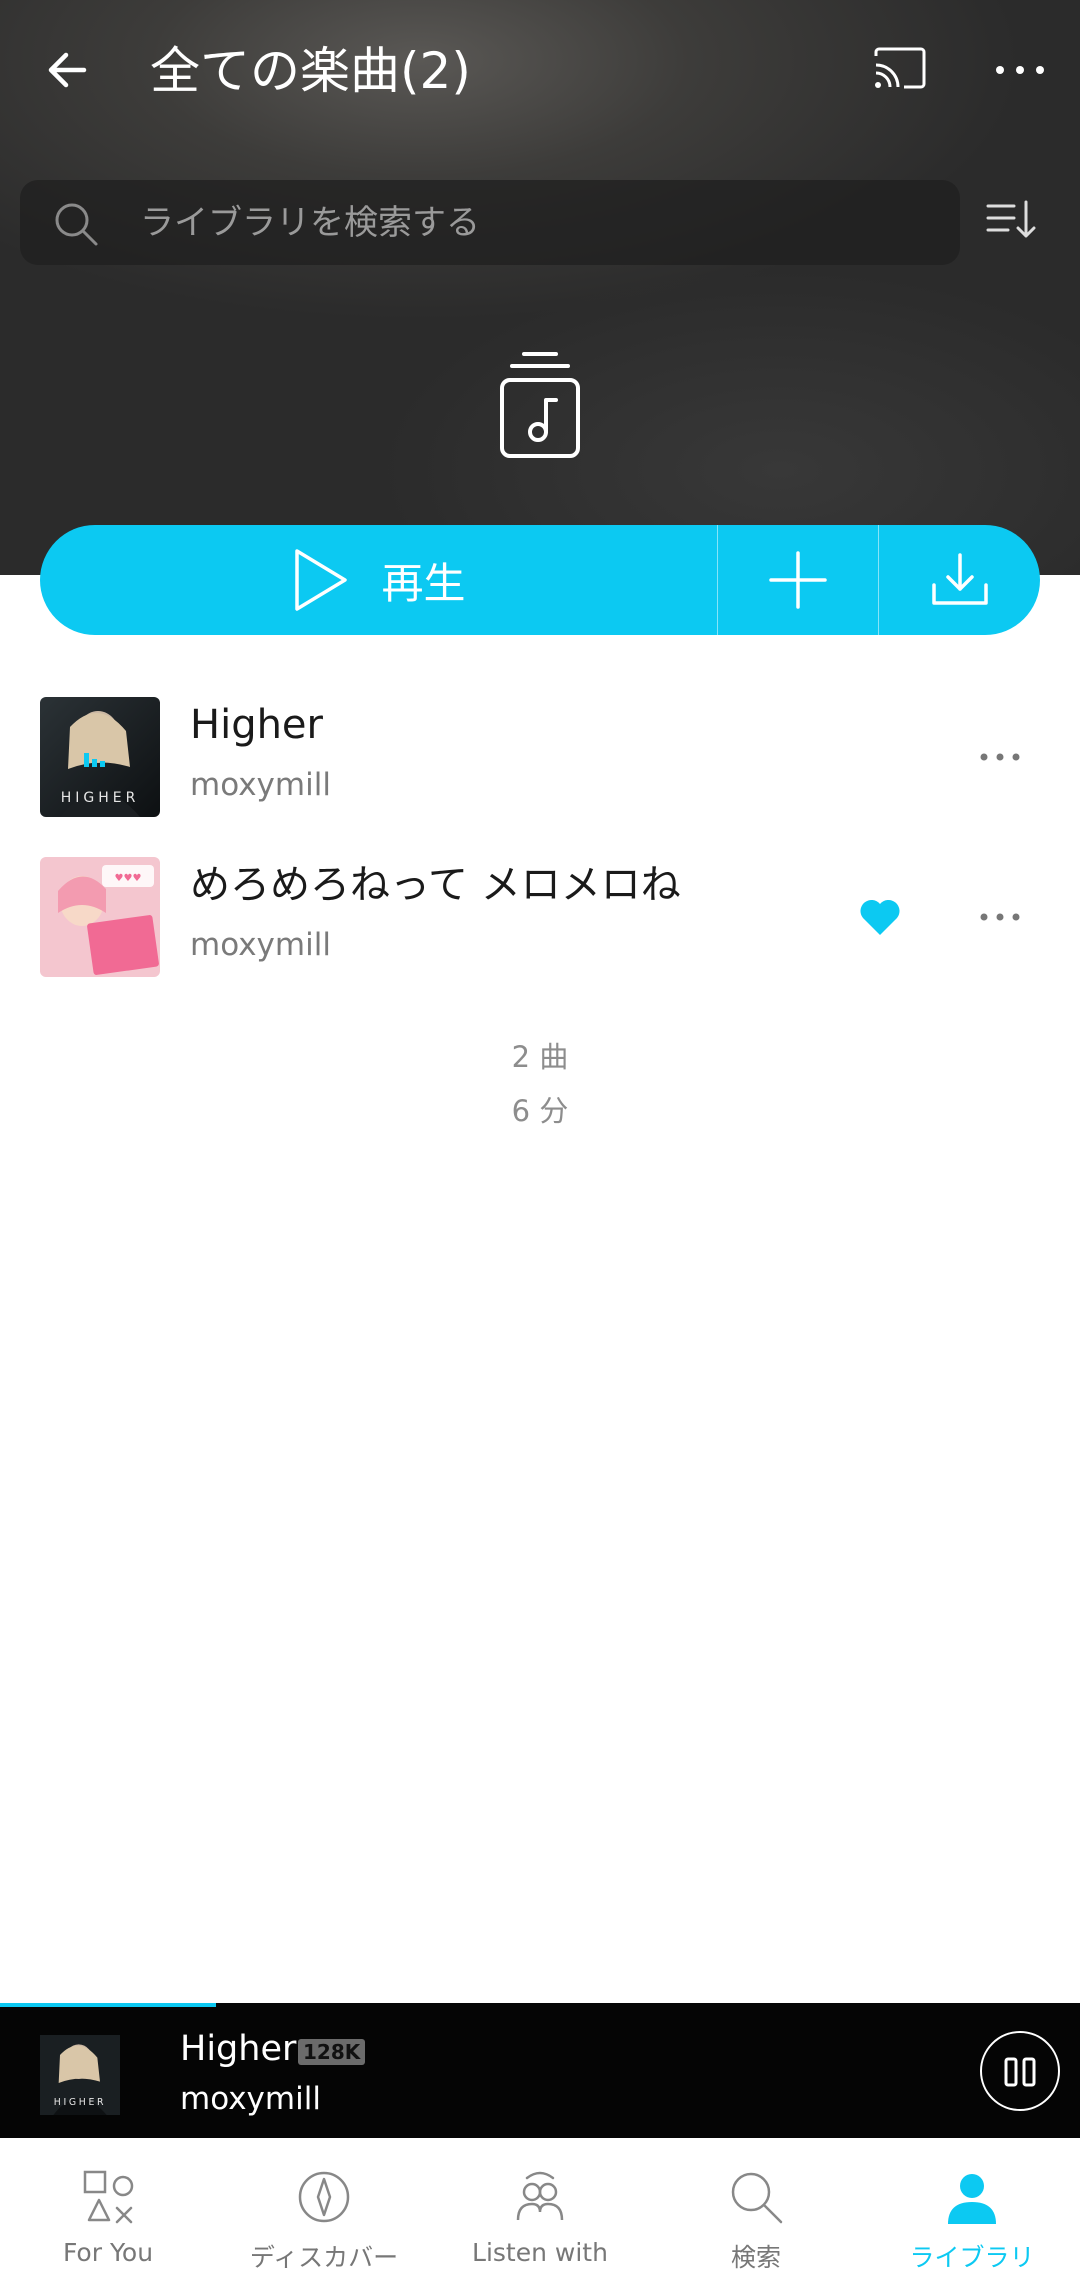 The width and height of the screenshot is (1080, 2289). What do you see at coordinates (540, 757) in the screenshot?
I see `track-row: HIGHER Higher moxymill` at bounding box center [540, 757].